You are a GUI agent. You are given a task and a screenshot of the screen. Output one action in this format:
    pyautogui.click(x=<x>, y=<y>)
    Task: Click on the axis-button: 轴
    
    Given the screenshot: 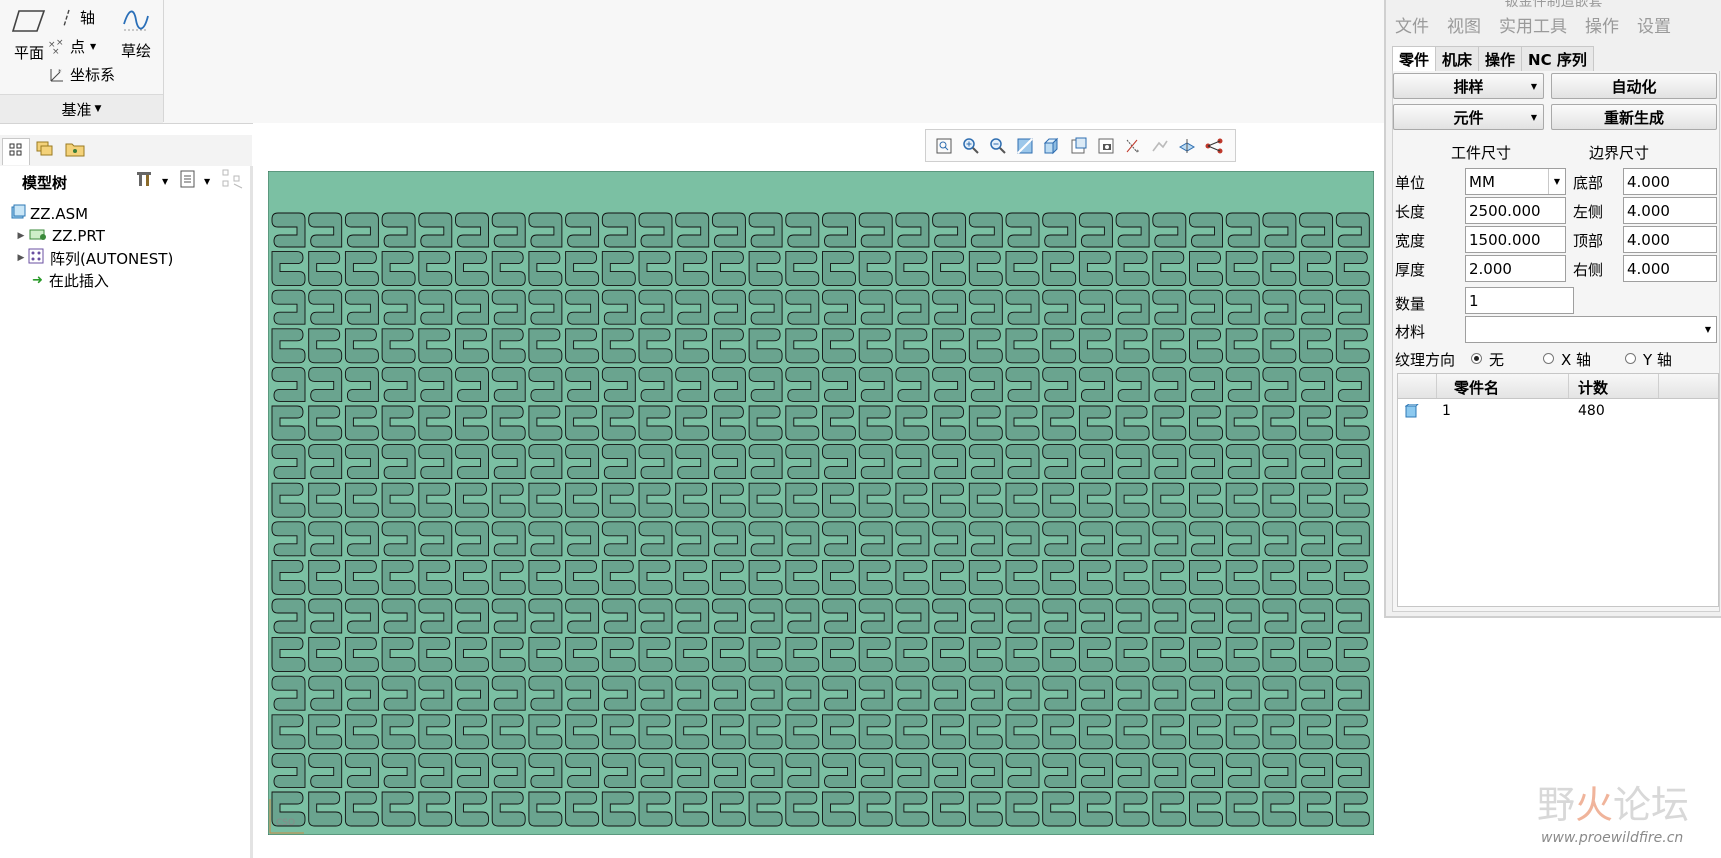 What is the action you would take?
    pyautogui.click(x=77, y=17)
    